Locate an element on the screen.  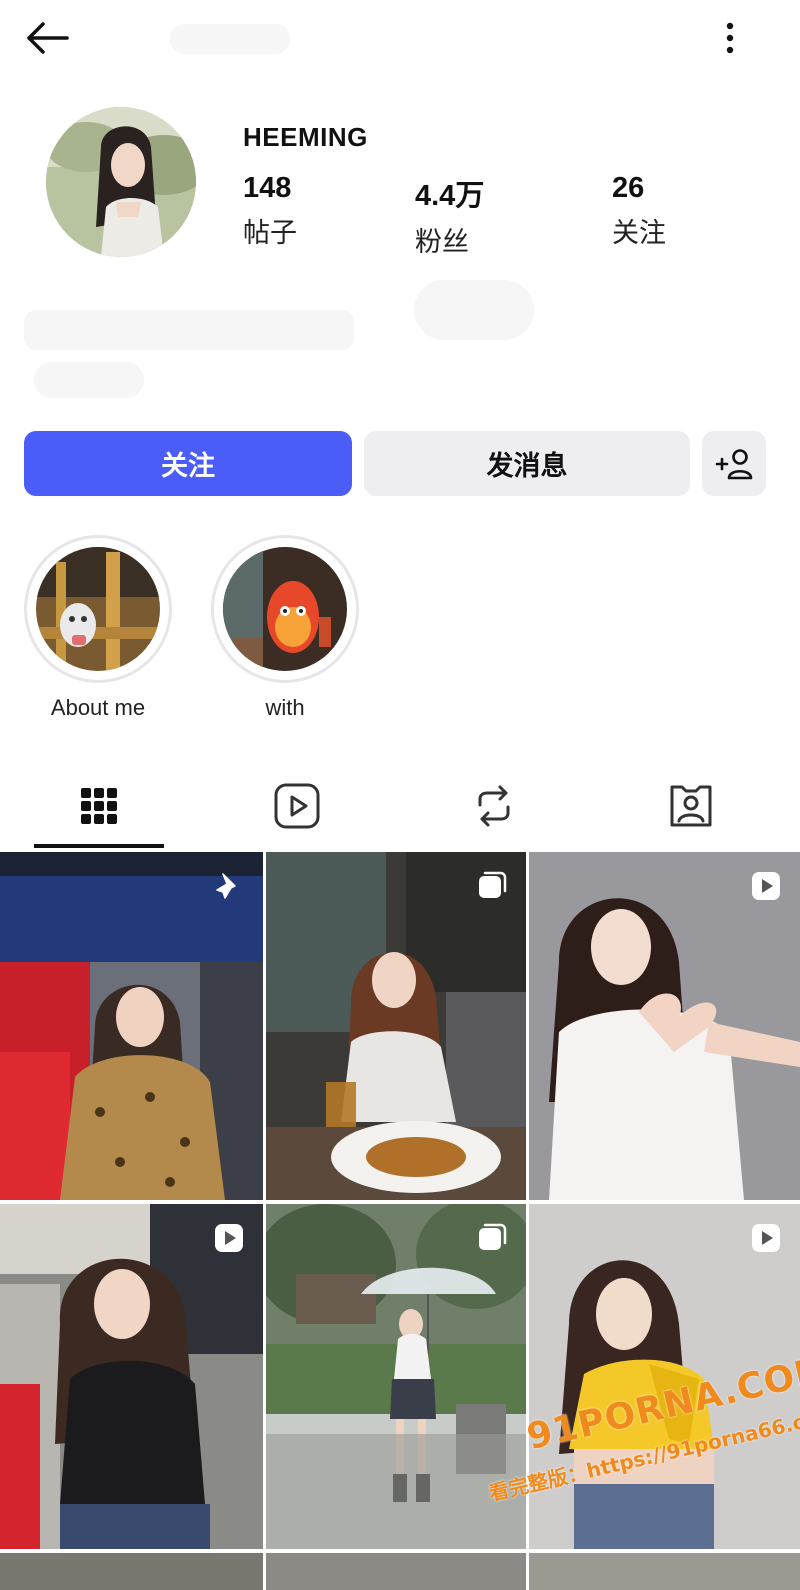
followers-label: 粉丝 is located at coordinates (442, 242).